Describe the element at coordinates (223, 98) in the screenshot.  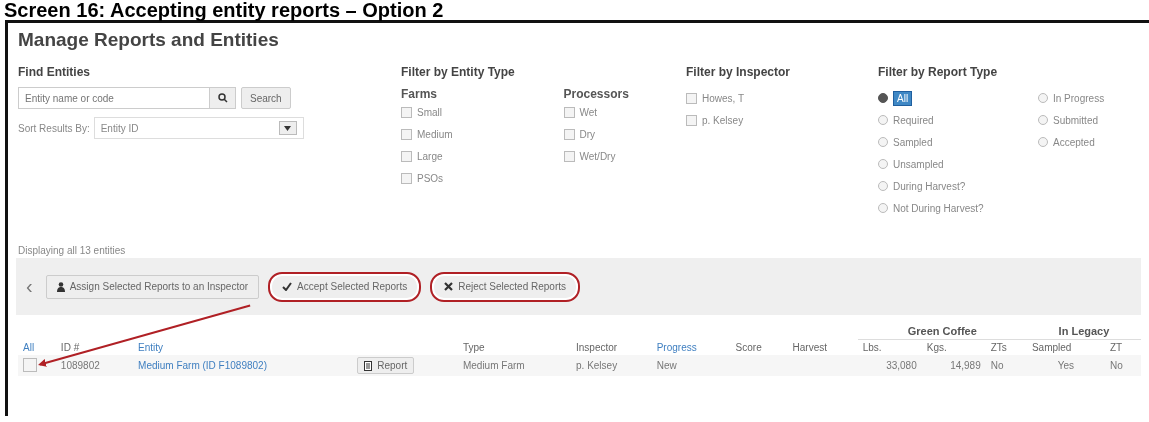
I see `search-icon` at that location.